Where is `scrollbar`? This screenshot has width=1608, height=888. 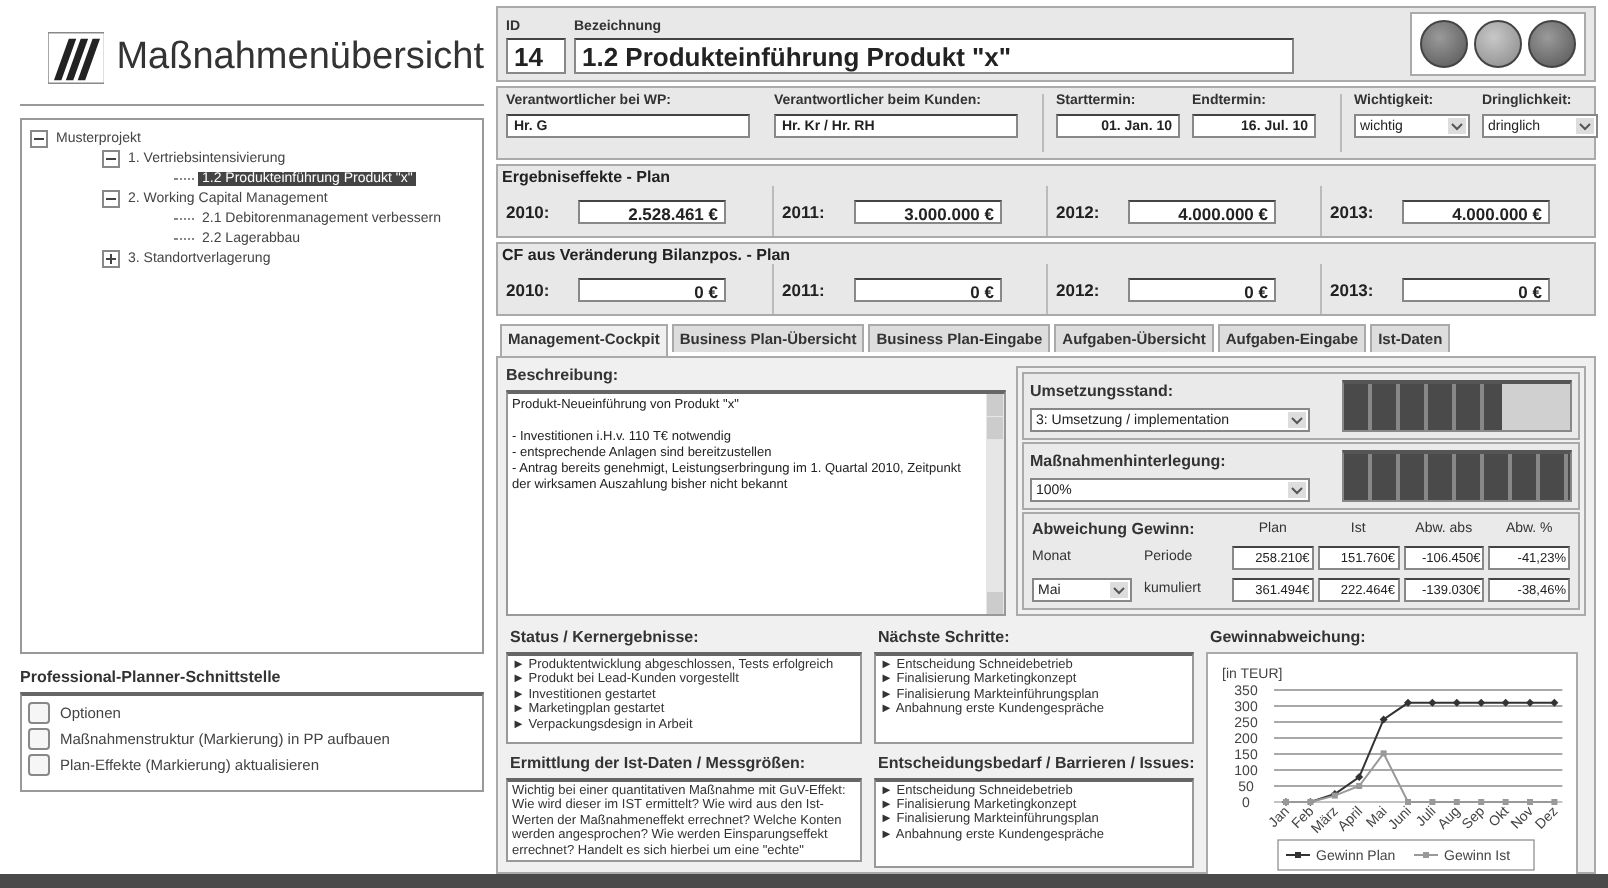 scrollbar is located at coordinates (995, 504).